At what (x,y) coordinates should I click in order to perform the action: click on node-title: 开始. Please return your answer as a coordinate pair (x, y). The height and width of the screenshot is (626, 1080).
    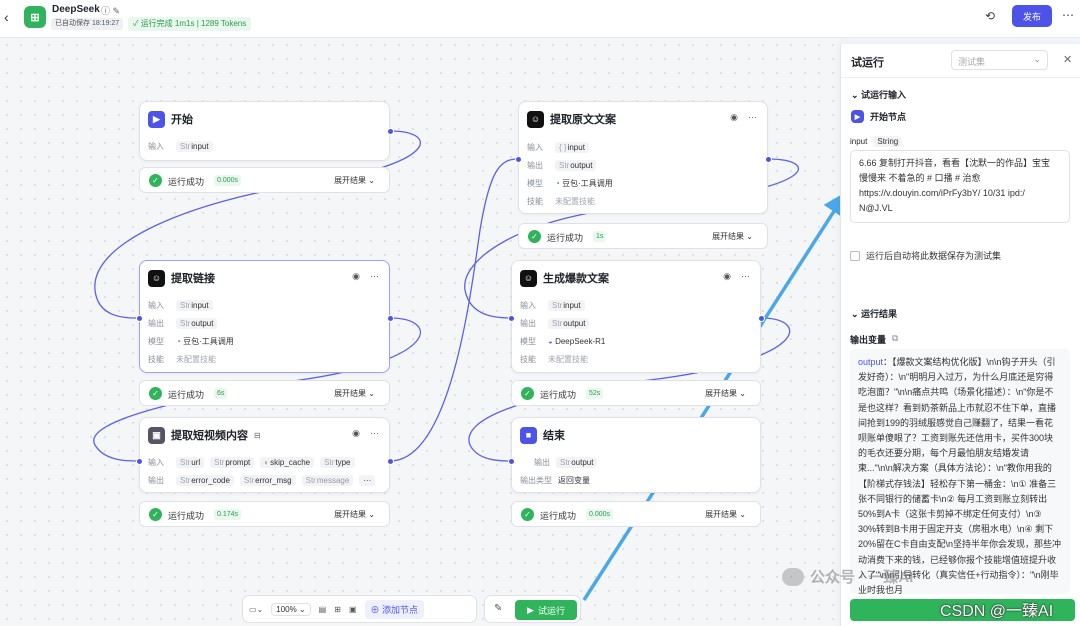
    Looking at the image, I should click on (182, 120).